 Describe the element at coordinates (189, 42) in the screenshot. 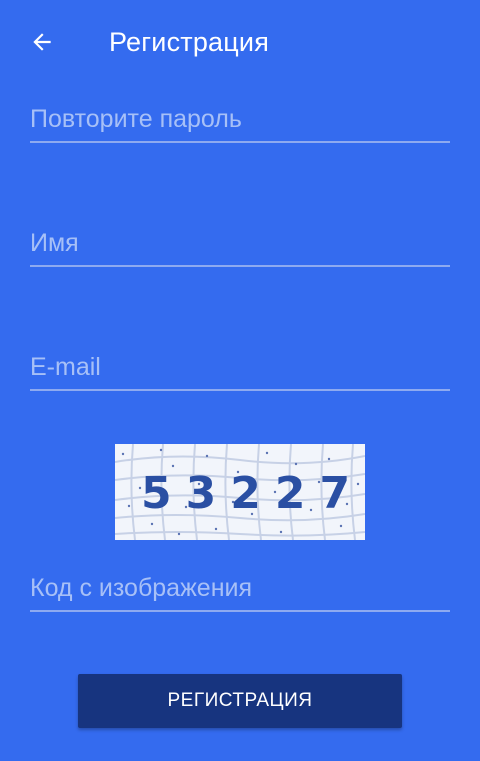

I see `page-title: Регистрация` at that location.